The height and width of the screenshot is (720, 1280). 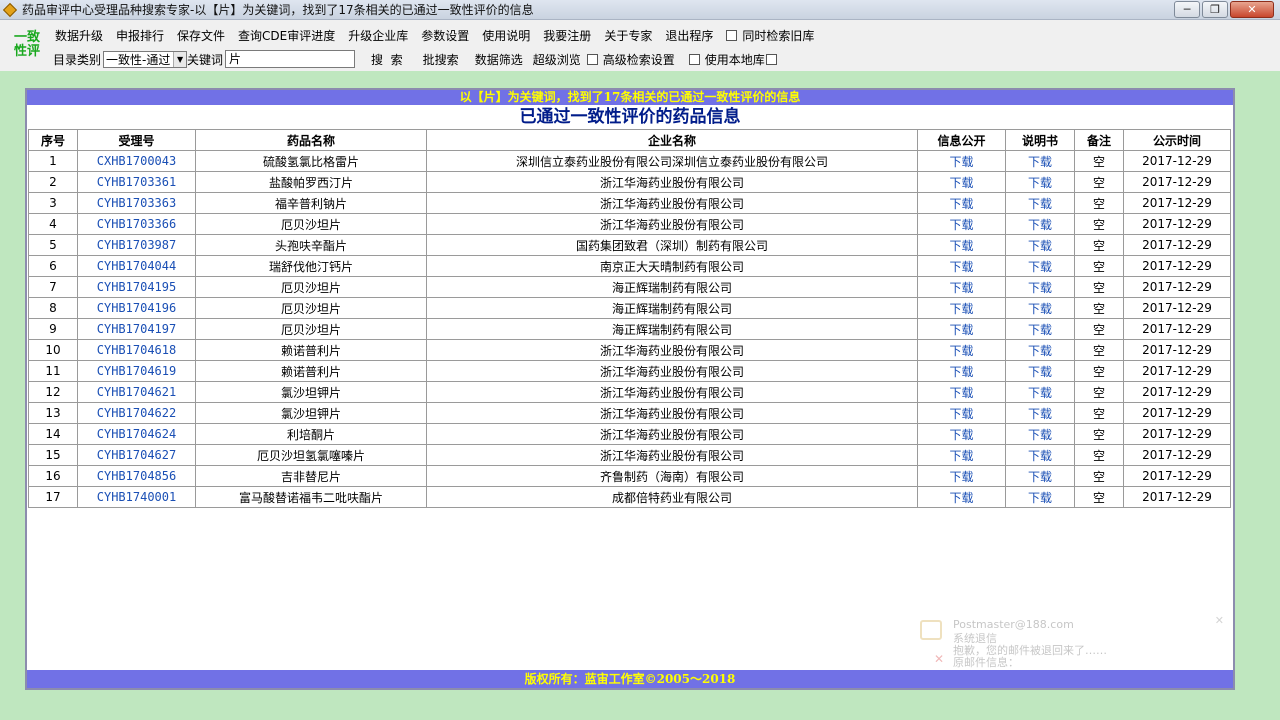 I want to click on minimize-button: ─, so click(x=1187, y=9).